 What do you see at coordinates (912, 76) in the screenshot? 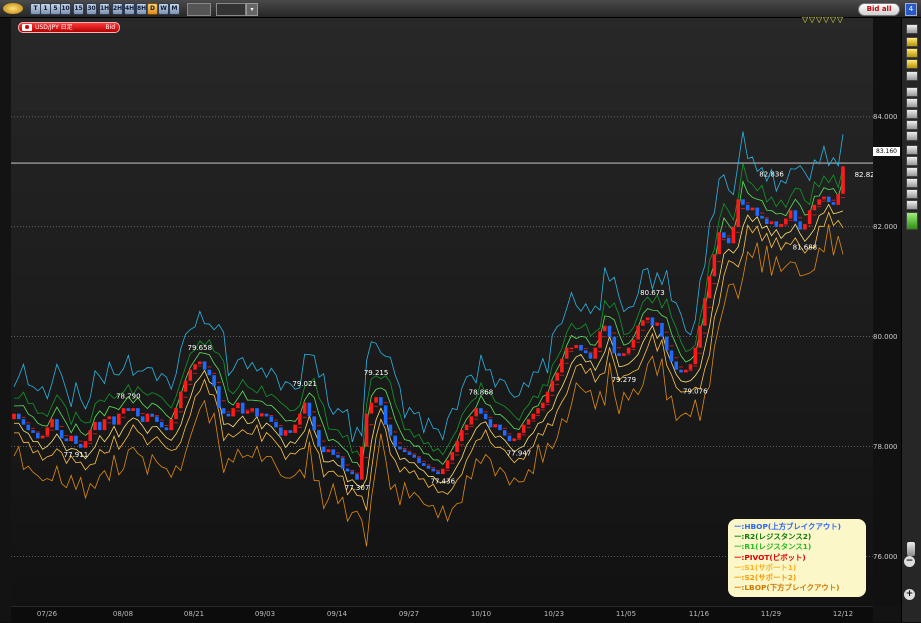
I see `settings-icon` at bounding box center [912, 76].